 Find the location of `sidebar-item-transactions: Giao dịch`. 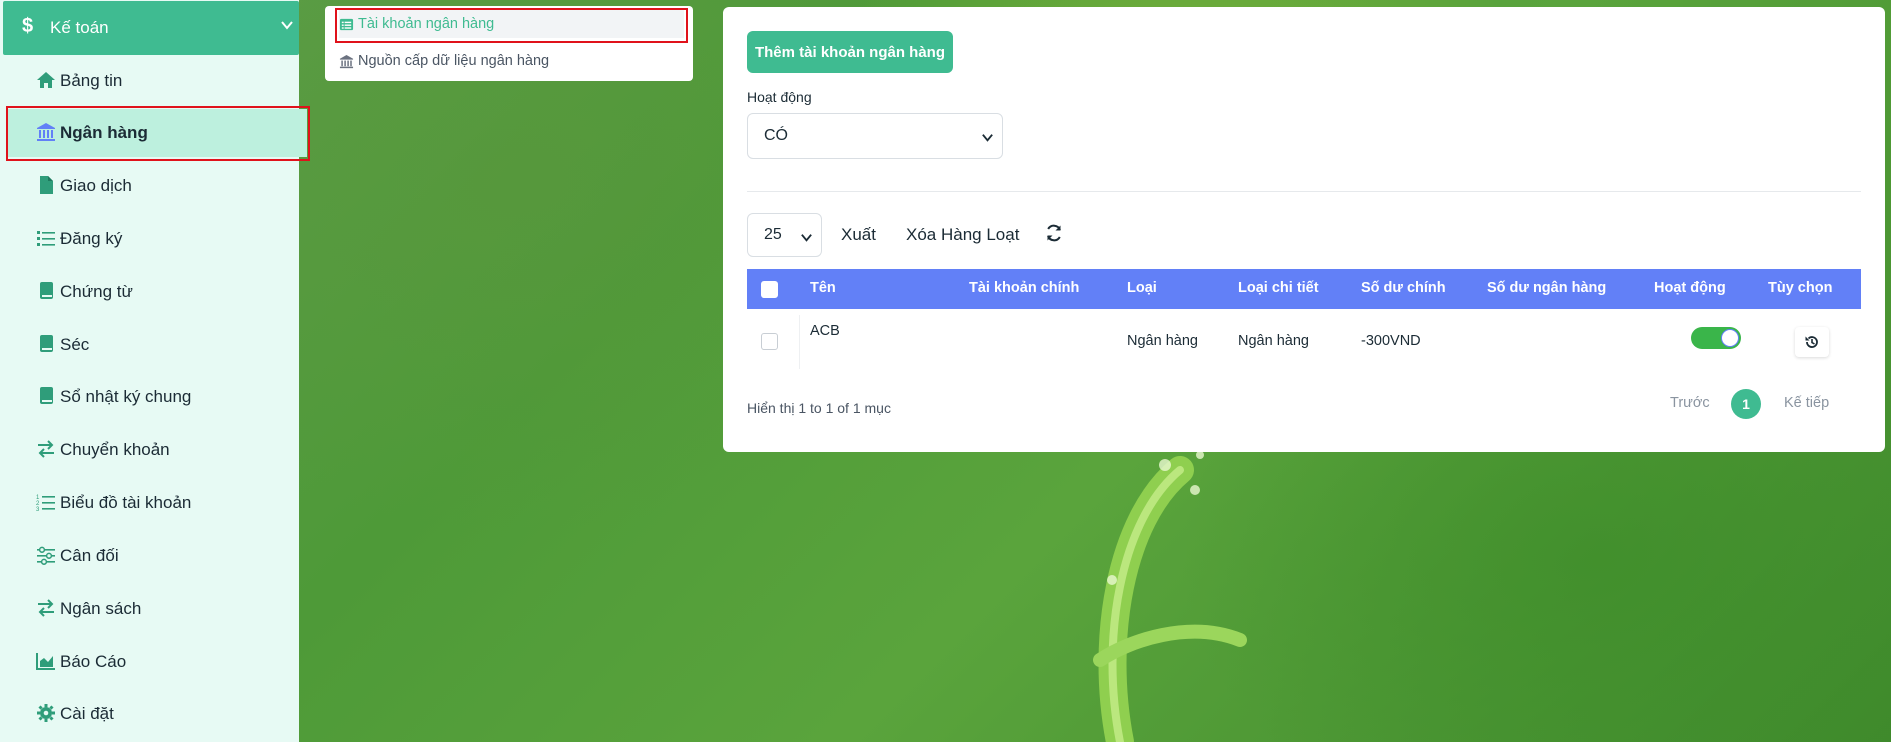

sidebar-item-transactions: Giao dịch is located at coordinates (158, 186).